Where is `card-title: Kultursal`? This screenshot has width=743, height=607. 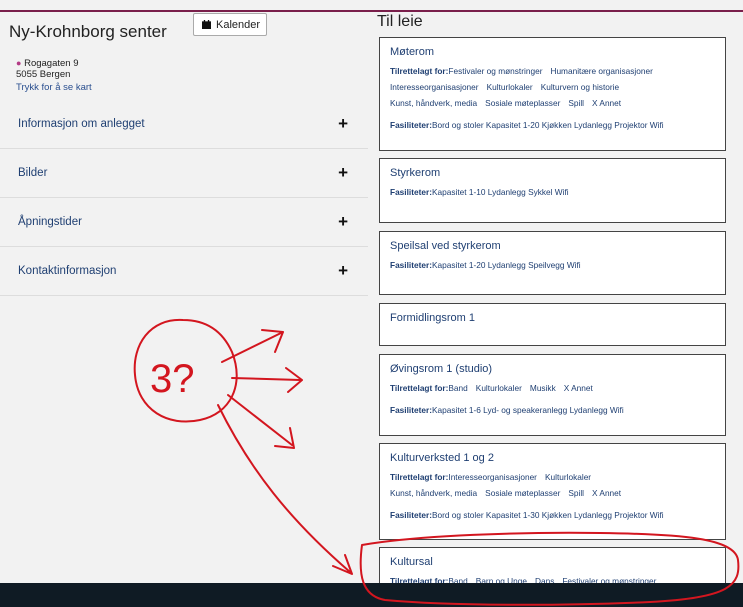 card-title: Kultursal is located at coordinates (552, 562).